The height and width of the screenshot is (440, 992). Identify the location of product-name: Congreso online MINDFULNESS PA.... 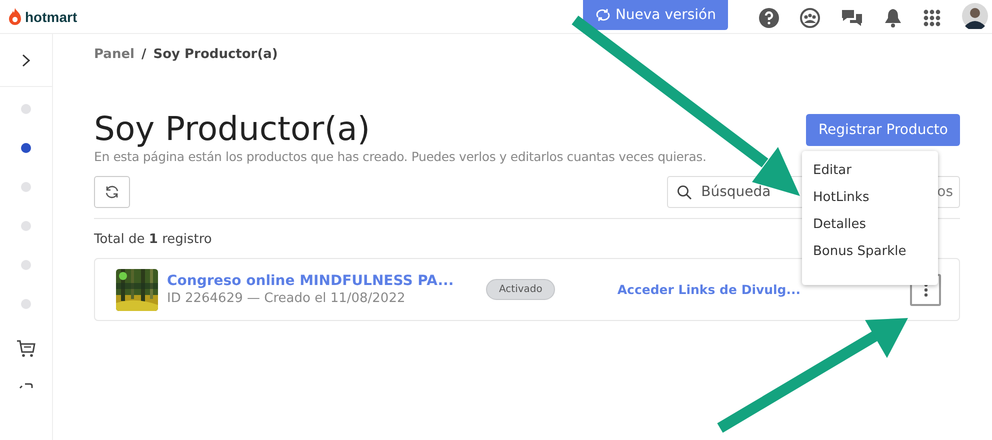
(310, 281).